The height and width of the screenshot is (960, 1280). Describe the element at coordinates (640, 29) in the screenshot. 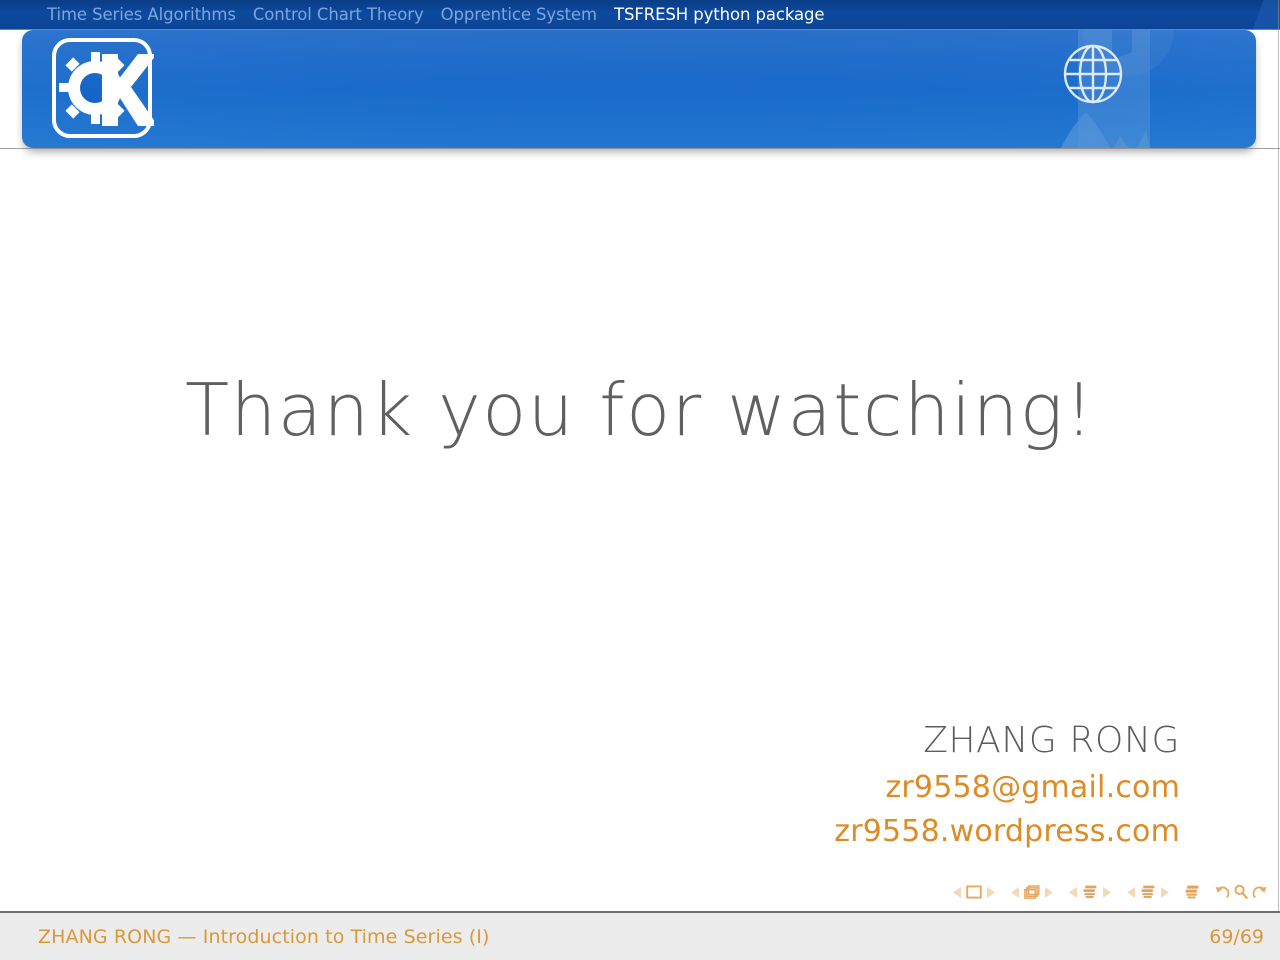

I see `frame-rule-top` at that location.